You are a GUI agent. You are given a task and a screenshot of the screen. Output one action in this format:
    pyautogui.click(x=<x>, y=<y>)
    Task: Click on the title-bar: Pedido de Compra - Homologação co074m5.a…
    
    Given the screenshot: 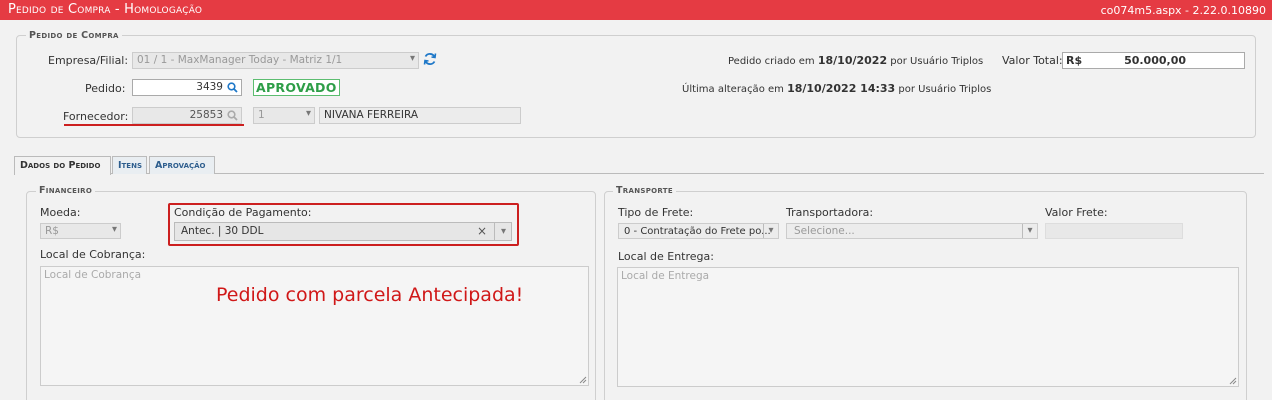 What is the action you would take?
    pyautogui.click(x=636, y=10)
    